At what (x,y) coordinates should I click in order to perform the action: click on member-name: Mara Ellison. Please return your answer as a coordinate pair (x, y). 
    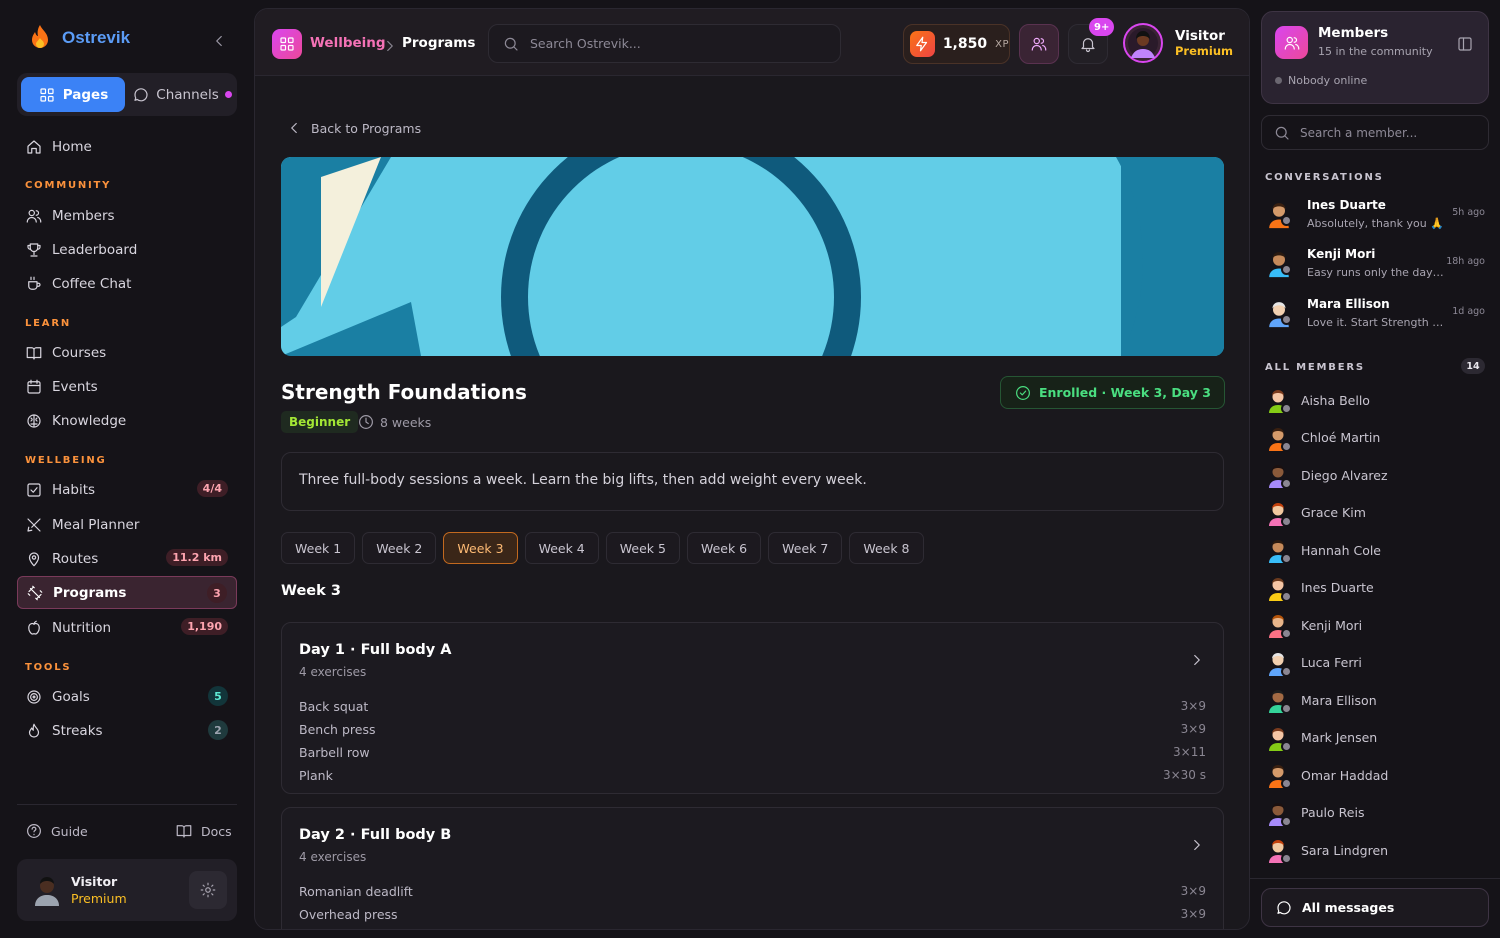
    Looking at the image, I should click on (1339, 700).